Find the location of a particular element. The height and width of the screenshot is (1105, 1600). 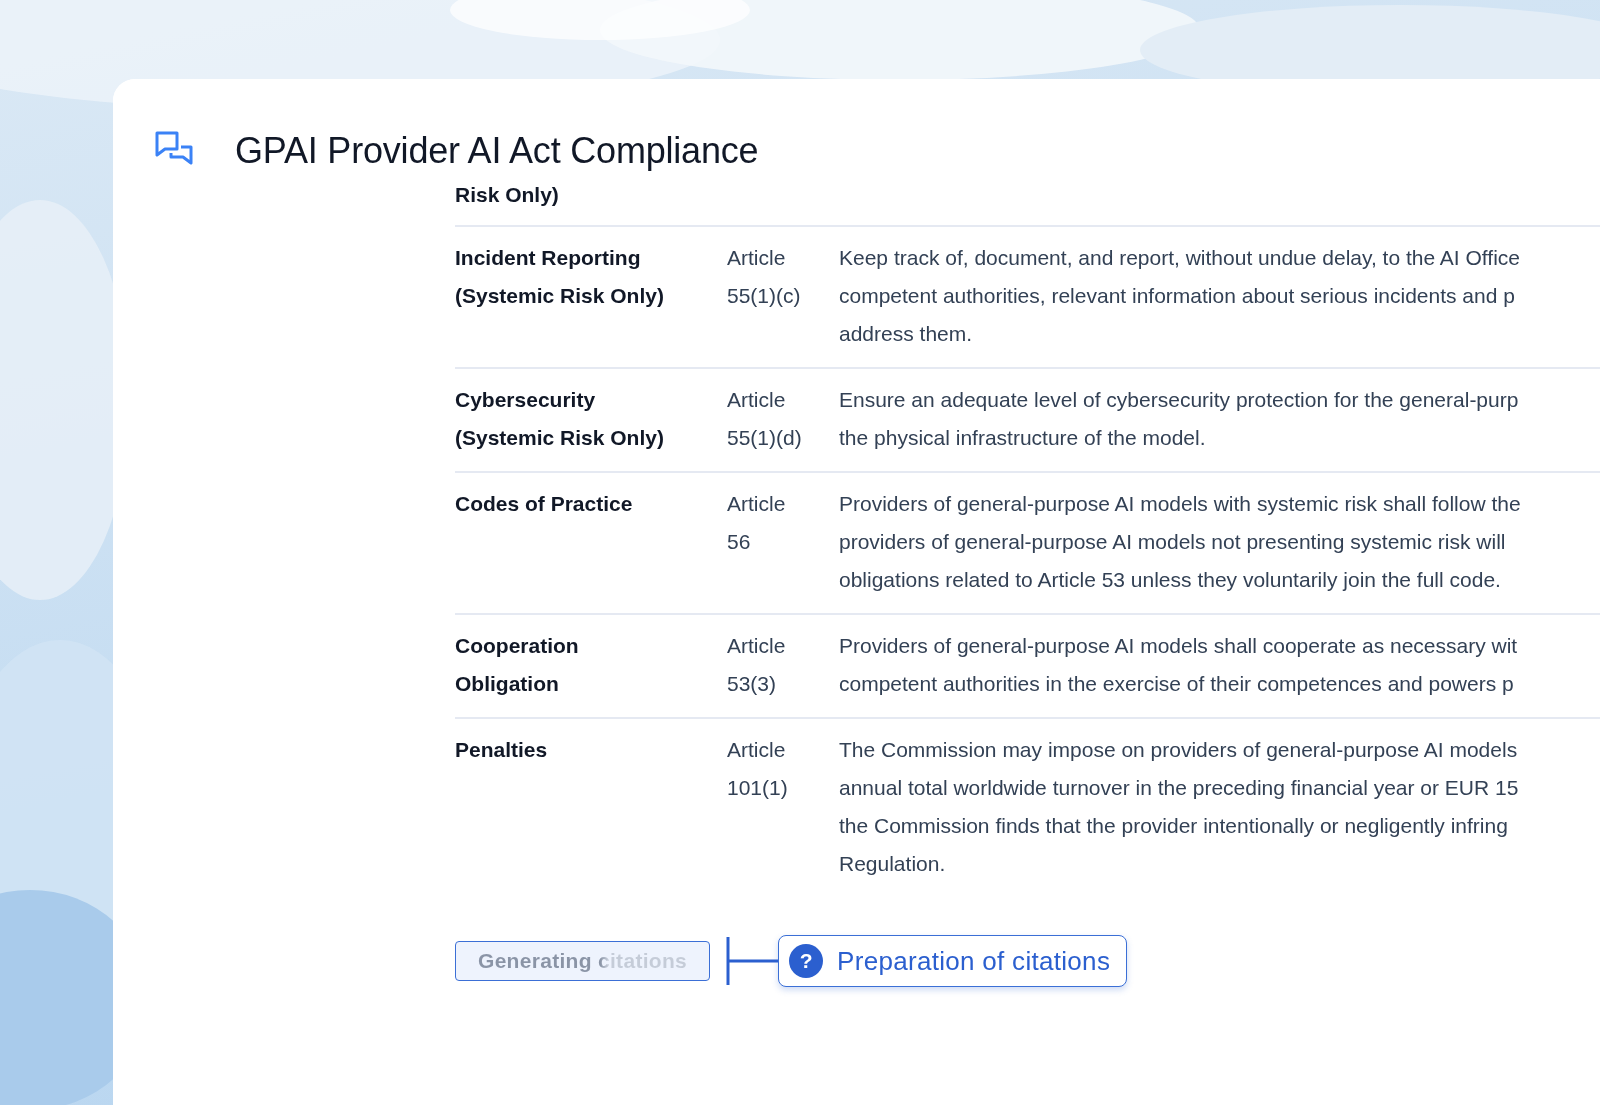

description-line: the Commission finds that the provider intentionally or negligently infring is located at coordinates (1173, 826).